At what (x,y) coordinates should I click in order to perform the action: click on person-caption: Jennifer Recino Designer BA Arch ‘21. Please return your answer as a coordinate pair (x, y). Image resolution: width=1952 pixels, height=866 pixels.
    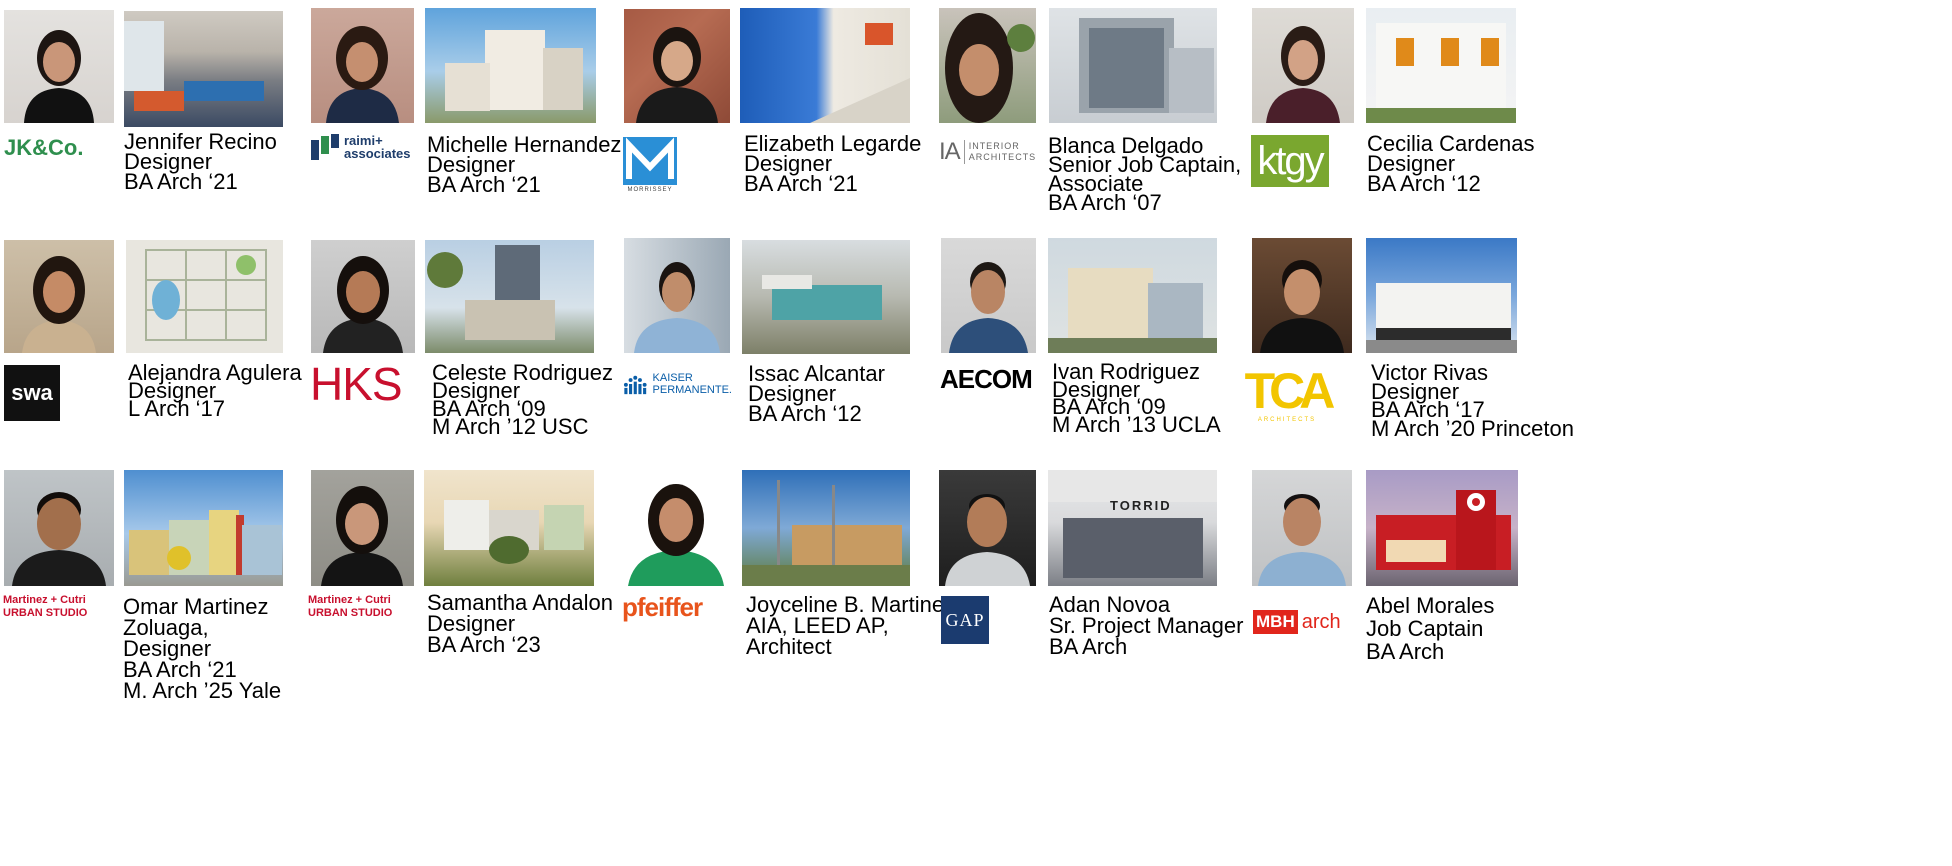
    Looking at the image, I should click on (200, 162).